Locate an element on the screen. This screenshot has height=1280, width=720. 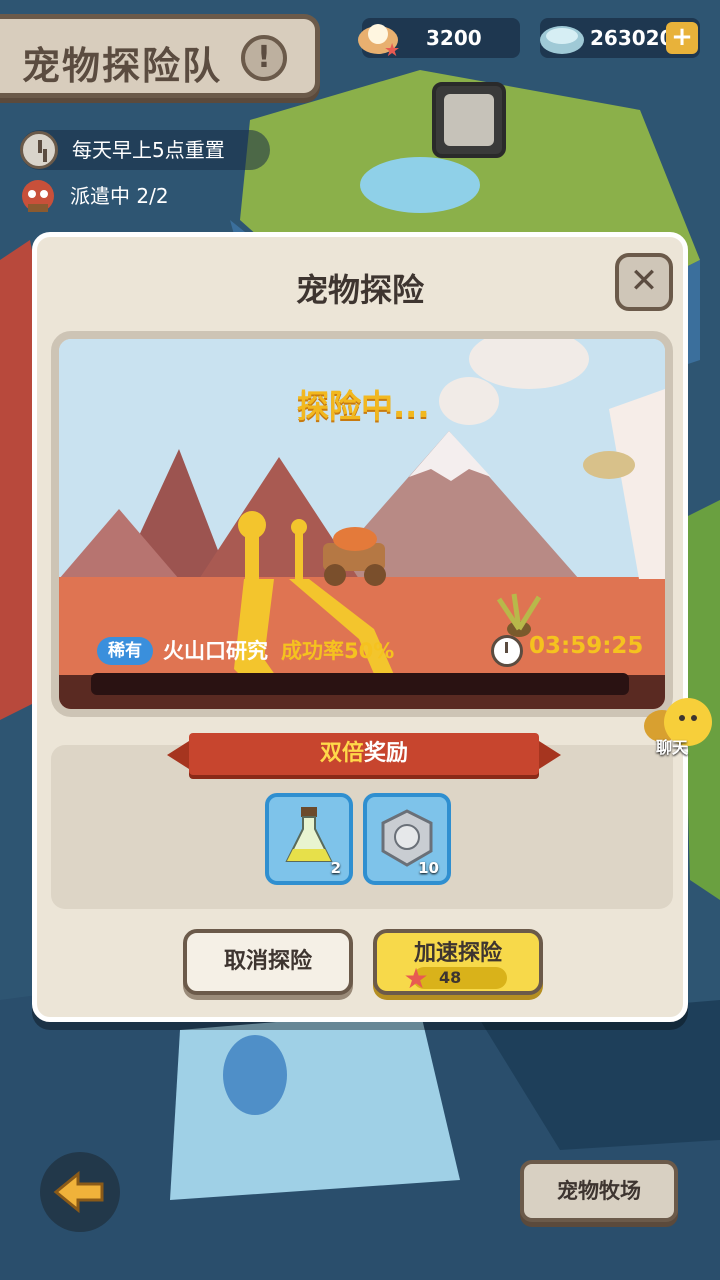
back-button is located at coordinates (80, 1192).